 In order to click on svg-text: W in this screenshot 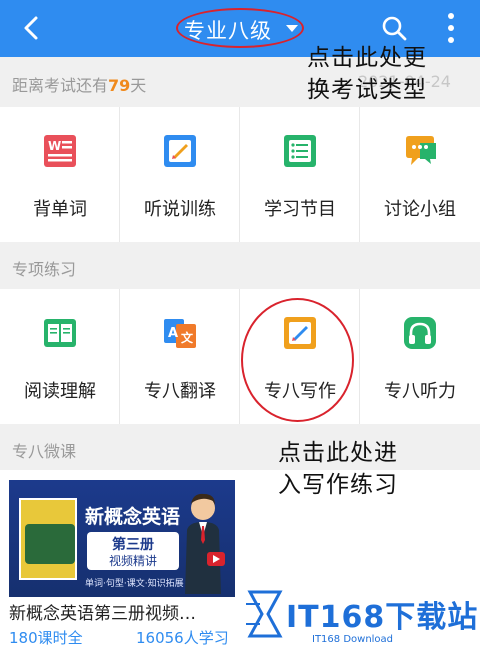, I will do `click(54, 146)`.